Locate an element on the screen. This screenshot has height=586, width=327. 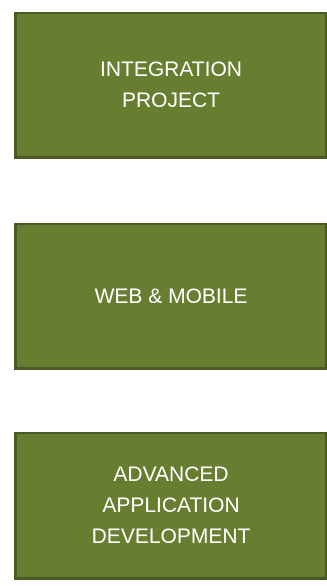
box-label-line: APPLICATION is located at coordinates (171, 505).